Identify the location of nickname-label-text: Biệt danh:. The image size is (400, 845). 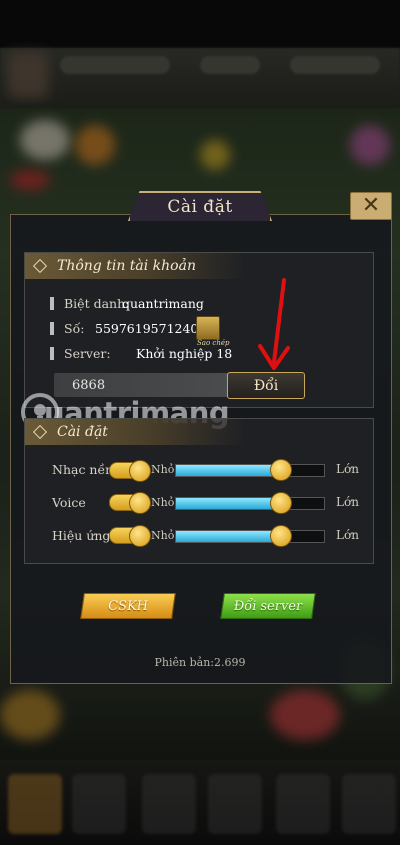
(97, 303).